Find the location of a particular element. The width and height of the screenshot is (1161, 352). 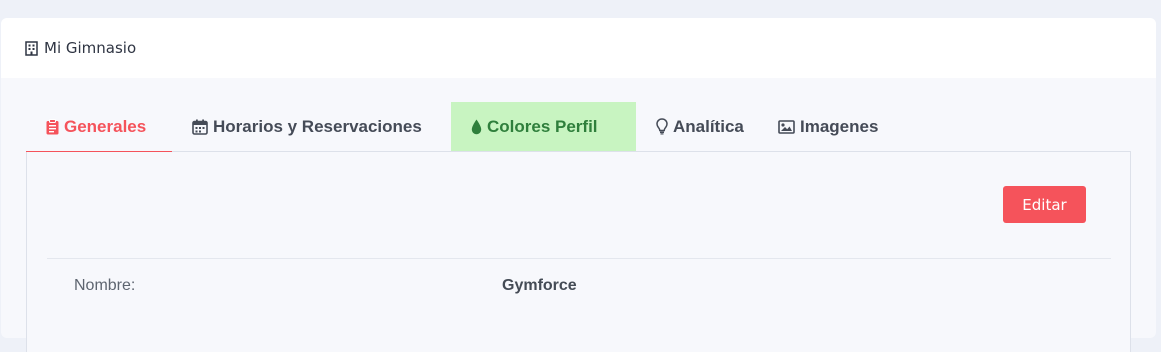

tab-label: Colores Perfil is located at coordinates (542, 126).